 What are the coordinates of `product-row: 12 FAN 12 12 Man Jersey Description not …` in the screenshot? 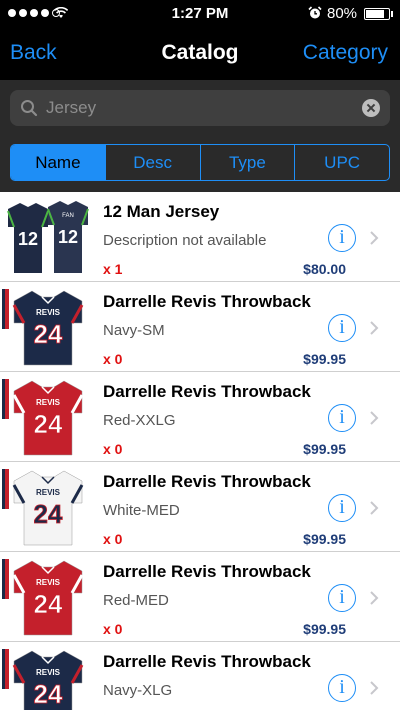 It's located at (200, 237).